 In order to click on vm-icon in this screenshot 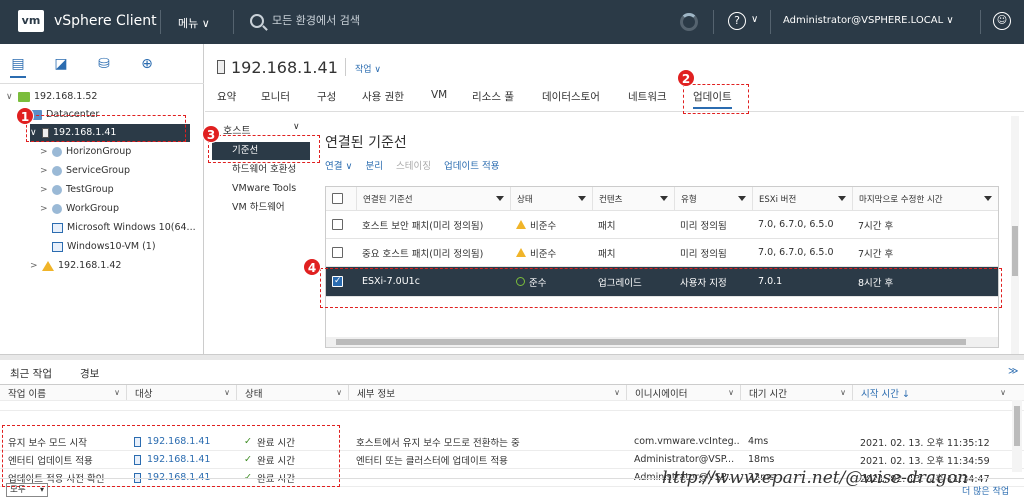, I will do `click(57, 227)`.